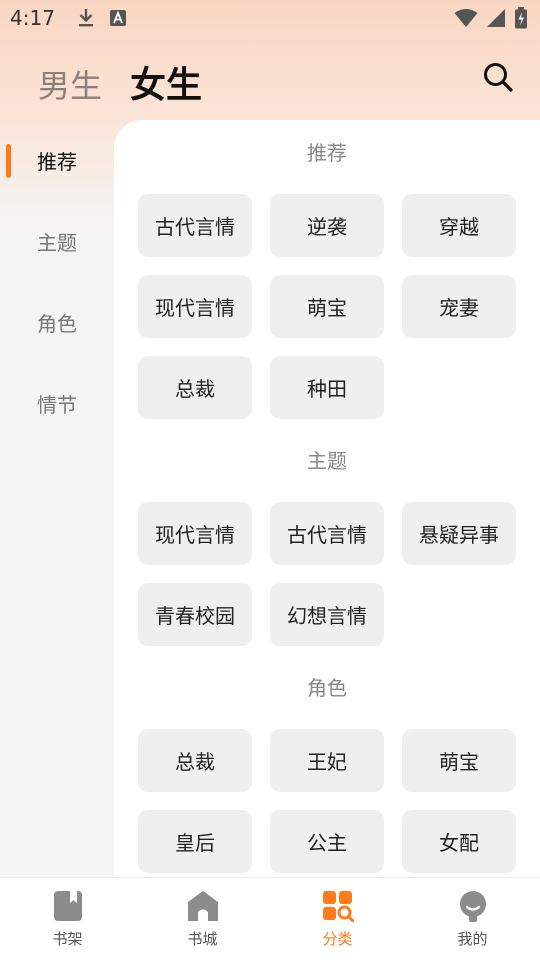 This screenshot has height=960, width=540. I want to click on nav-label: 分类, so click(337, 939).